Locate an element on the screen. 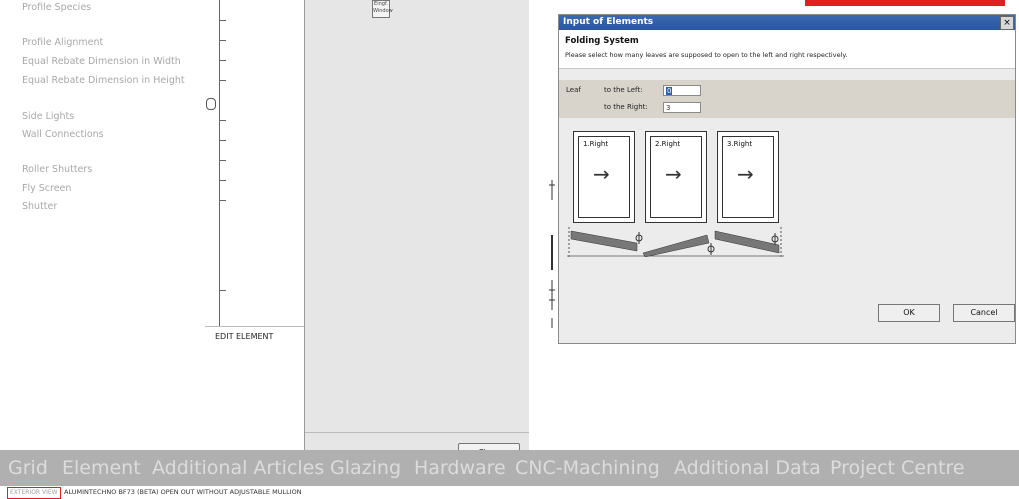  selection-highlight is located at coordinates (905, 3).